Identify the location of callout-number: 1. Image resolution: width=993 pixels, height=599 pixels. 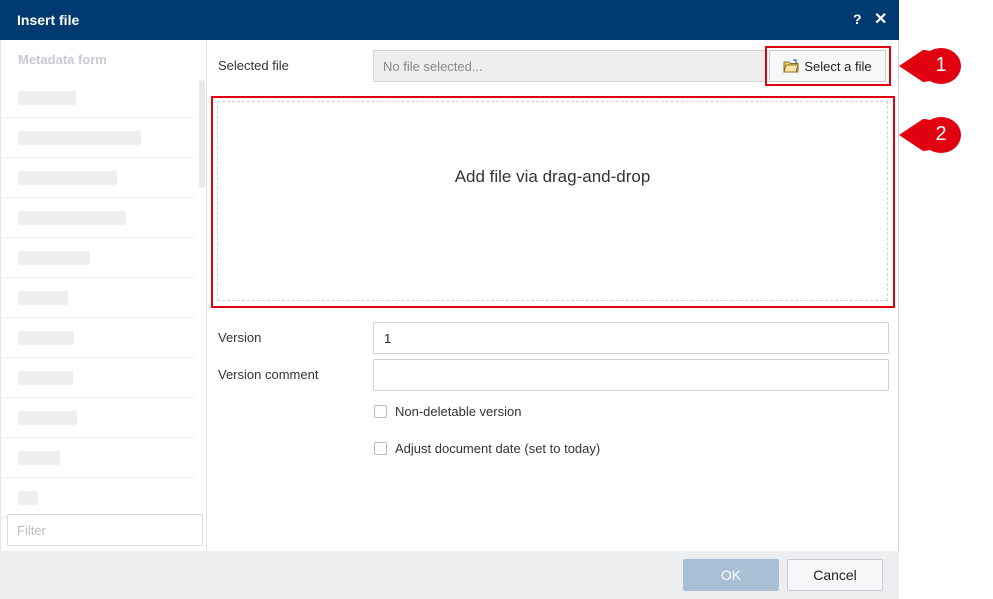
(941, 65).